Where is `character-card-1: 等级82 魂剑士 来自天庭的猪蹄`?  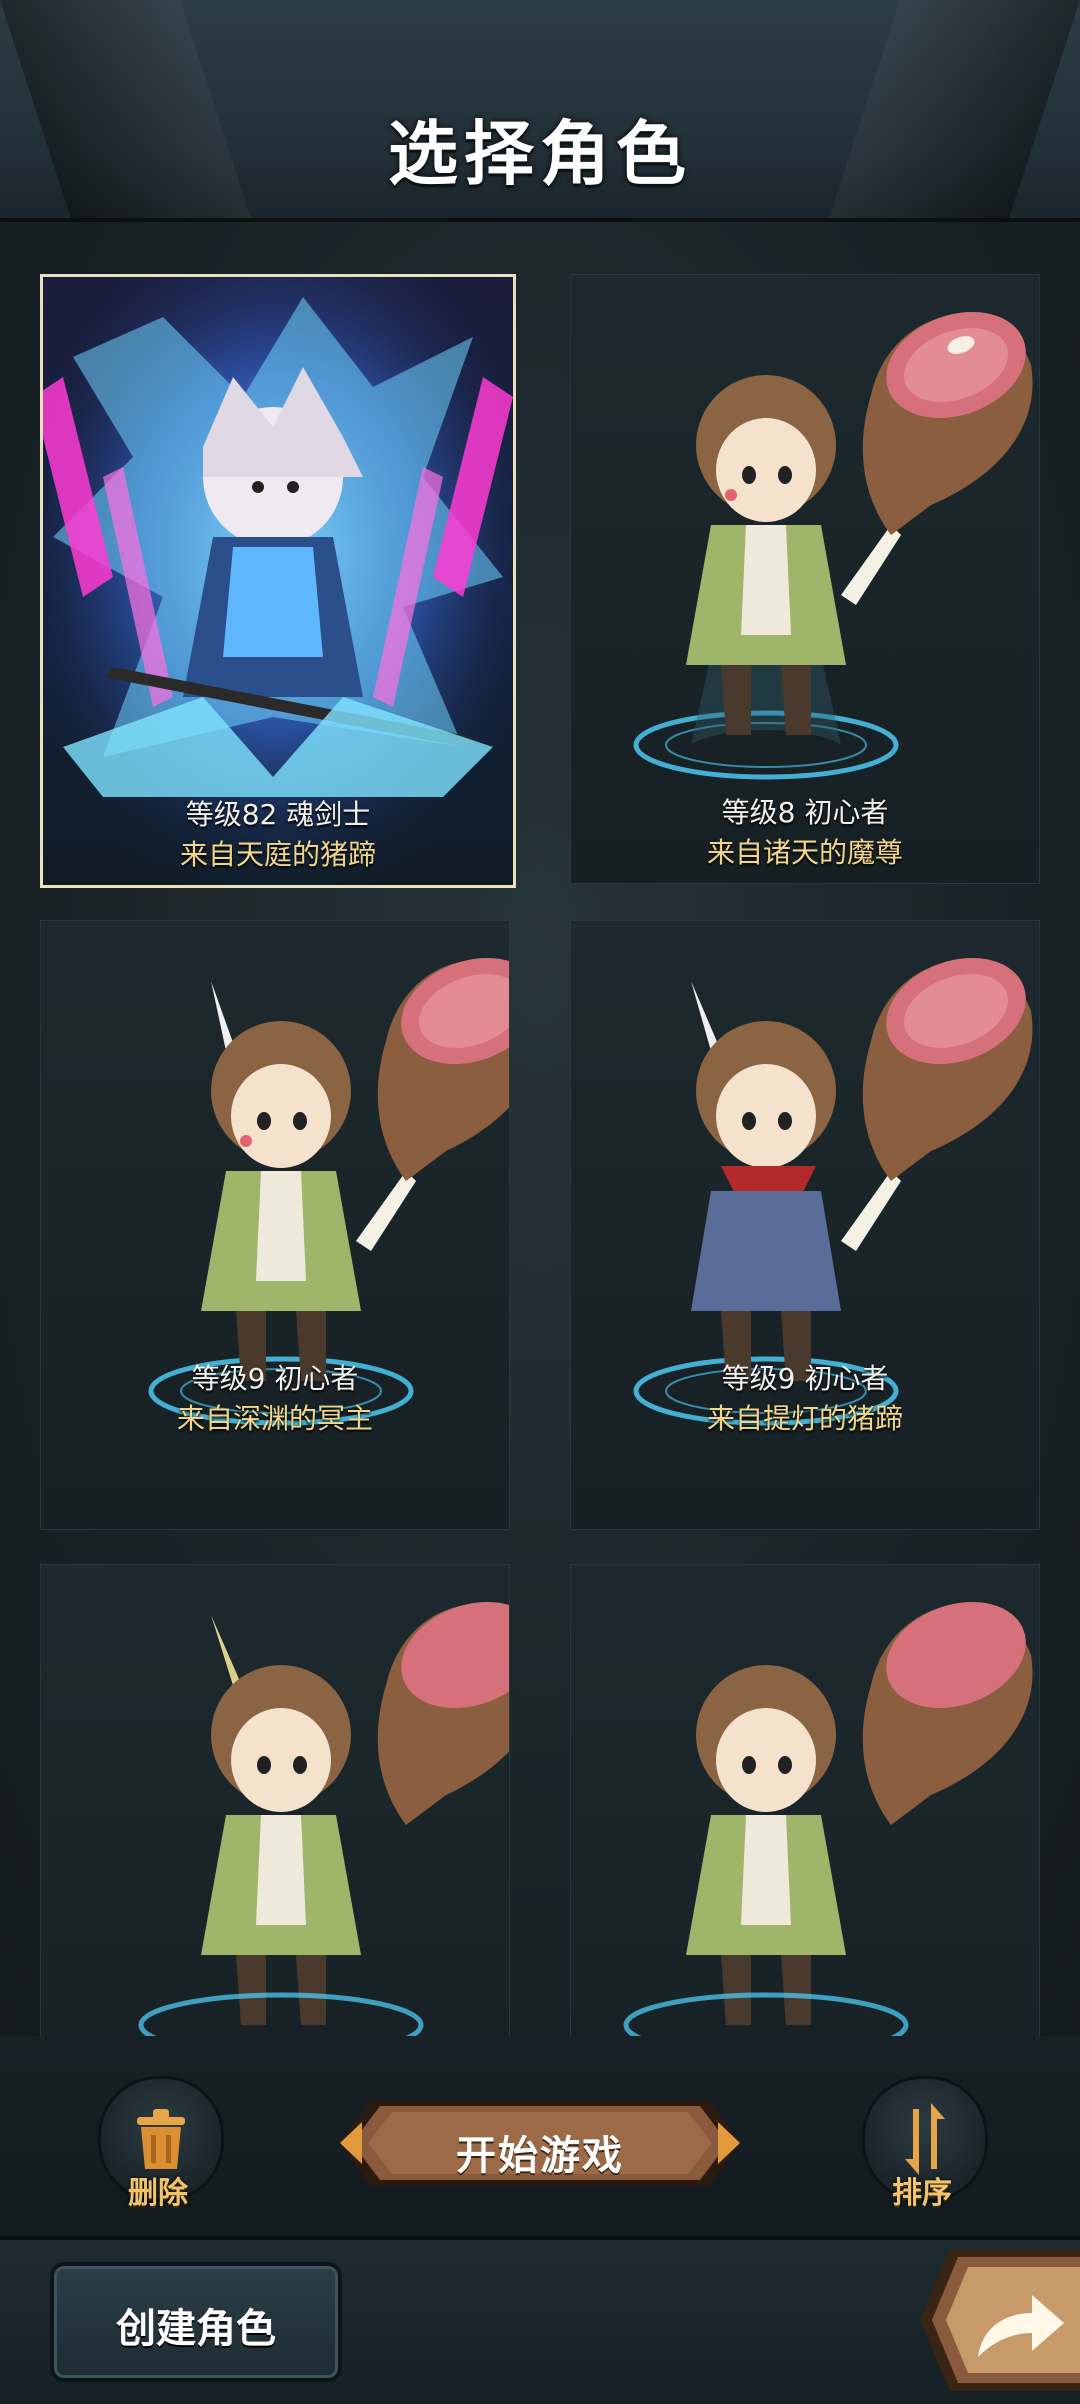 character-card-1: 等级82 魂剑士 来自天庭的猪蹄 is located at coordinates (278, 581).